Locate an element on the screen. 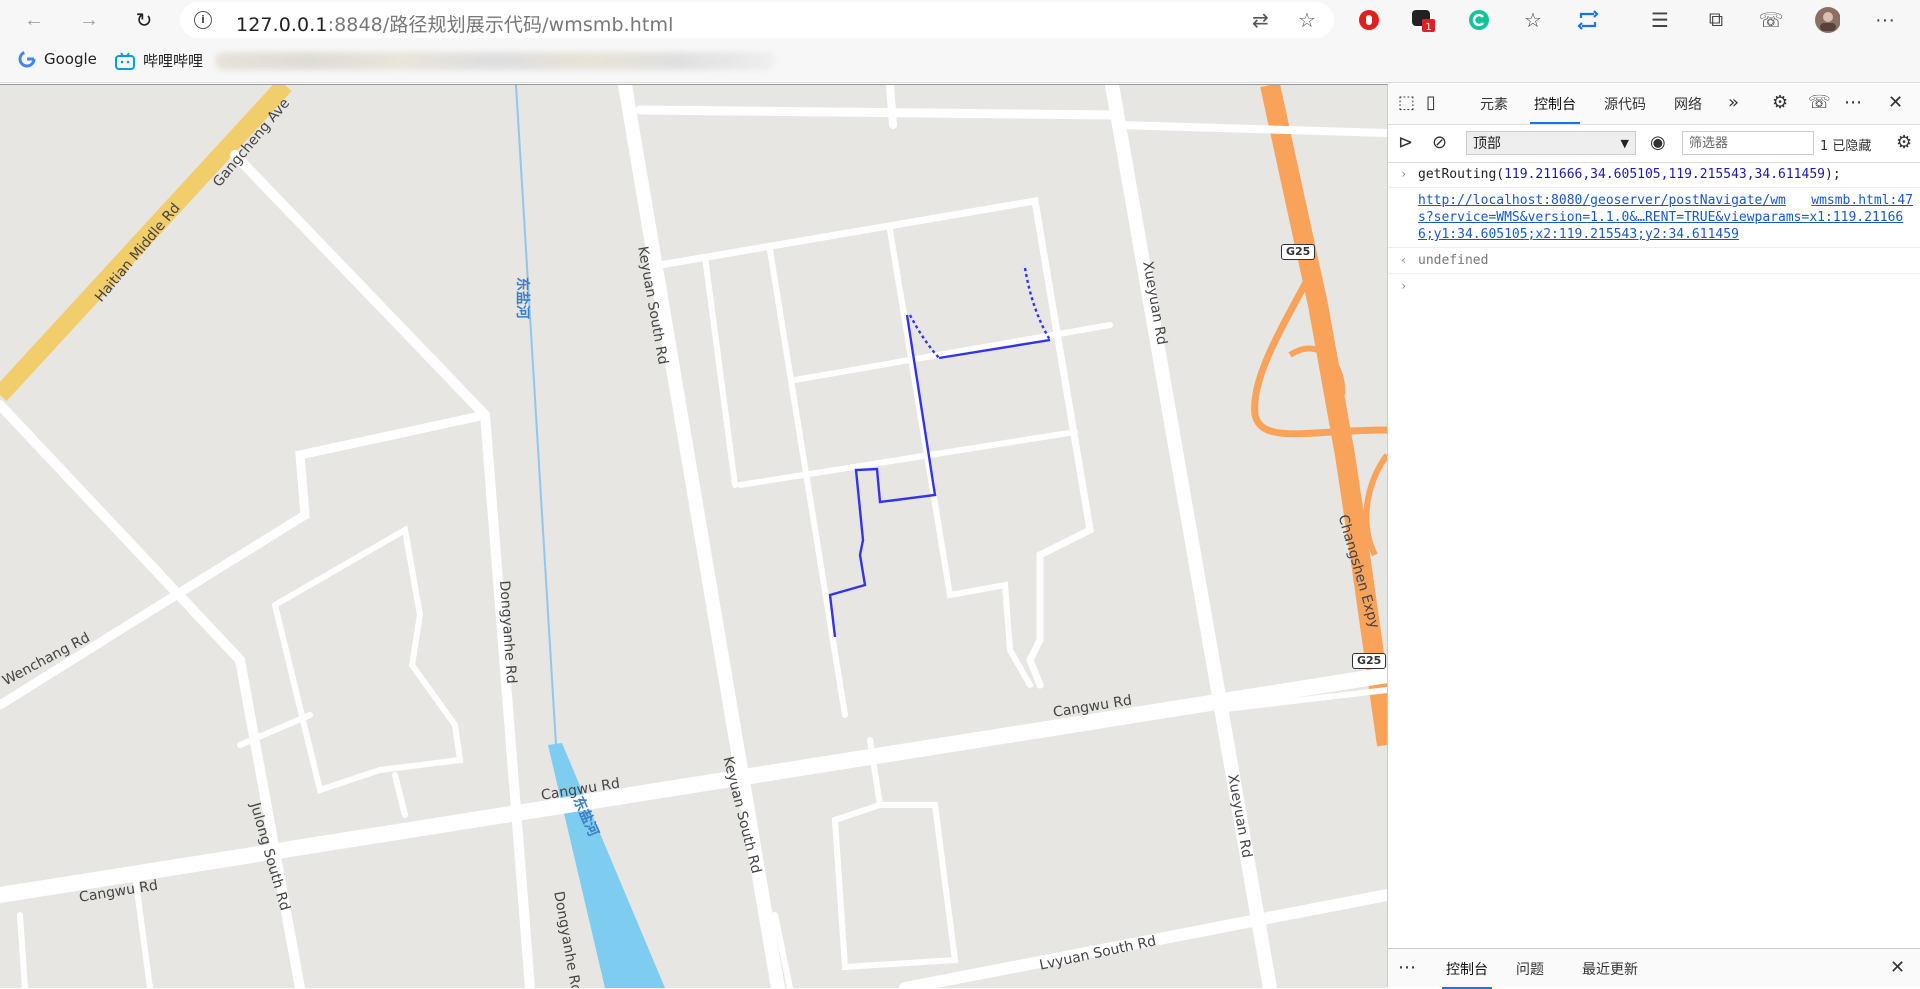 Image resolution: width=1920 pixels, height=989 pixels. tab-network: 网络 is located at coordinates (1688, 104).